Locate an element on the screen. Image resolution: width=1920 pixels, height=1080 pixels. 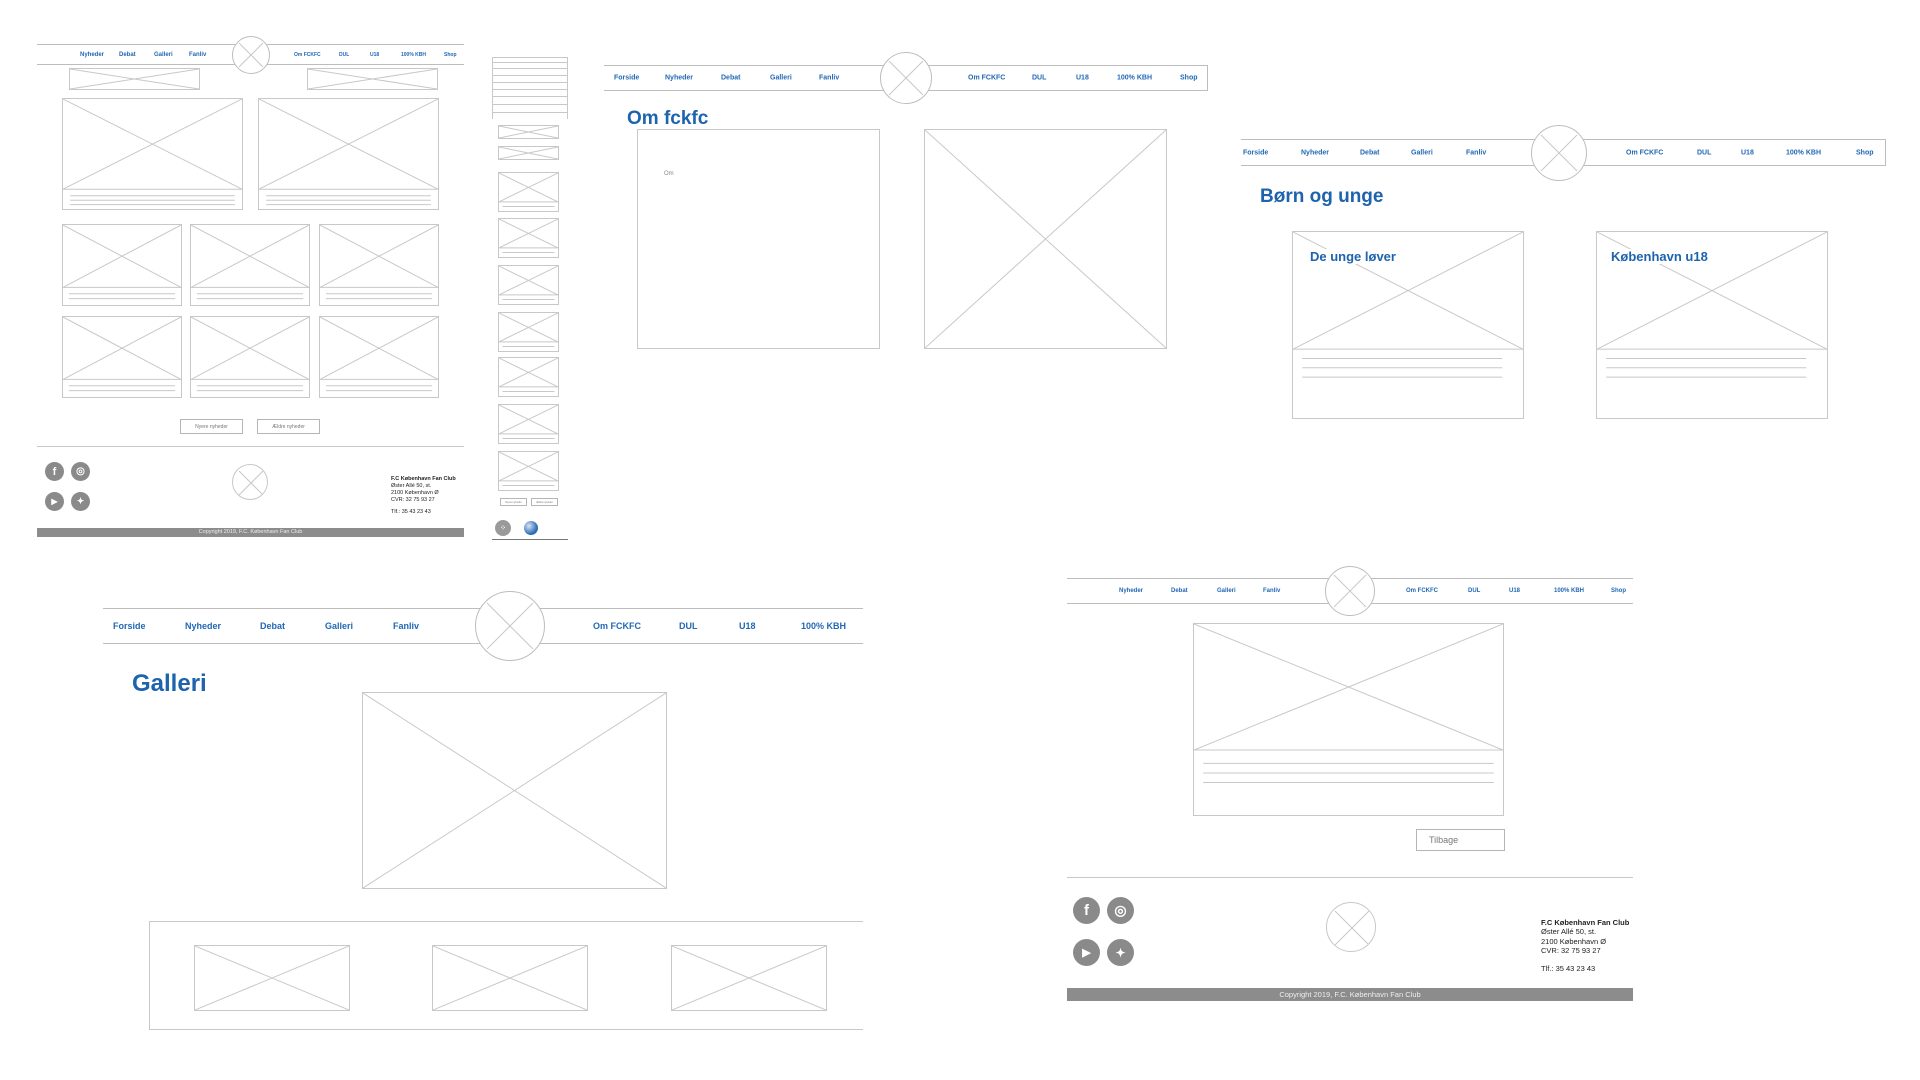
older-news-button: Ældre nyheder is located at coordinates (288, 426).